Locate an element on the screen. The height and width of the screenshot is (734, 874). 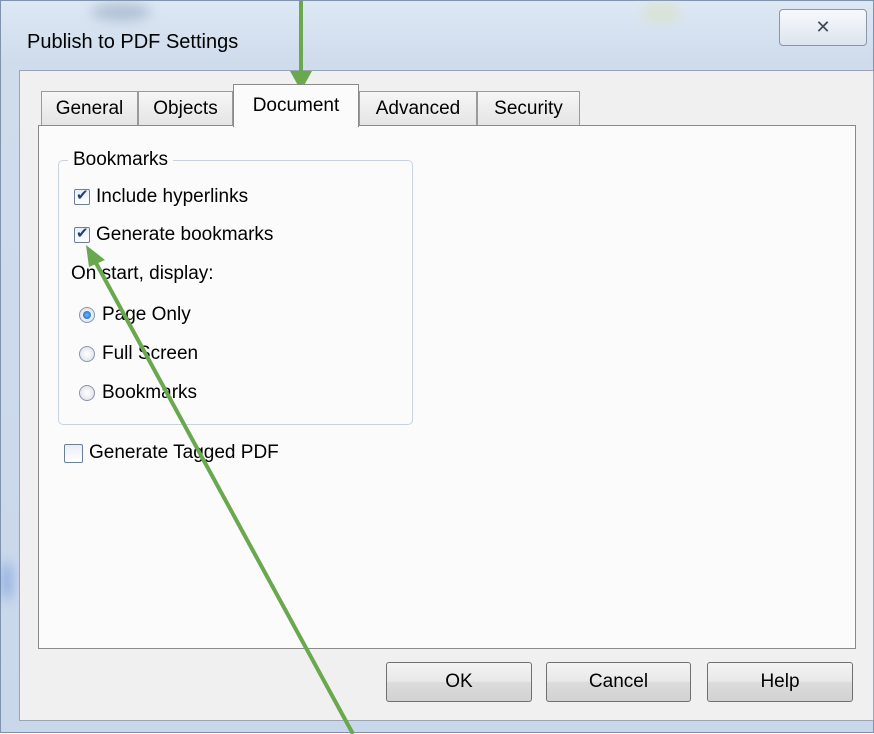
include-hyperlinks-row: Include hyperlinks is located at coordinates (161, 197).